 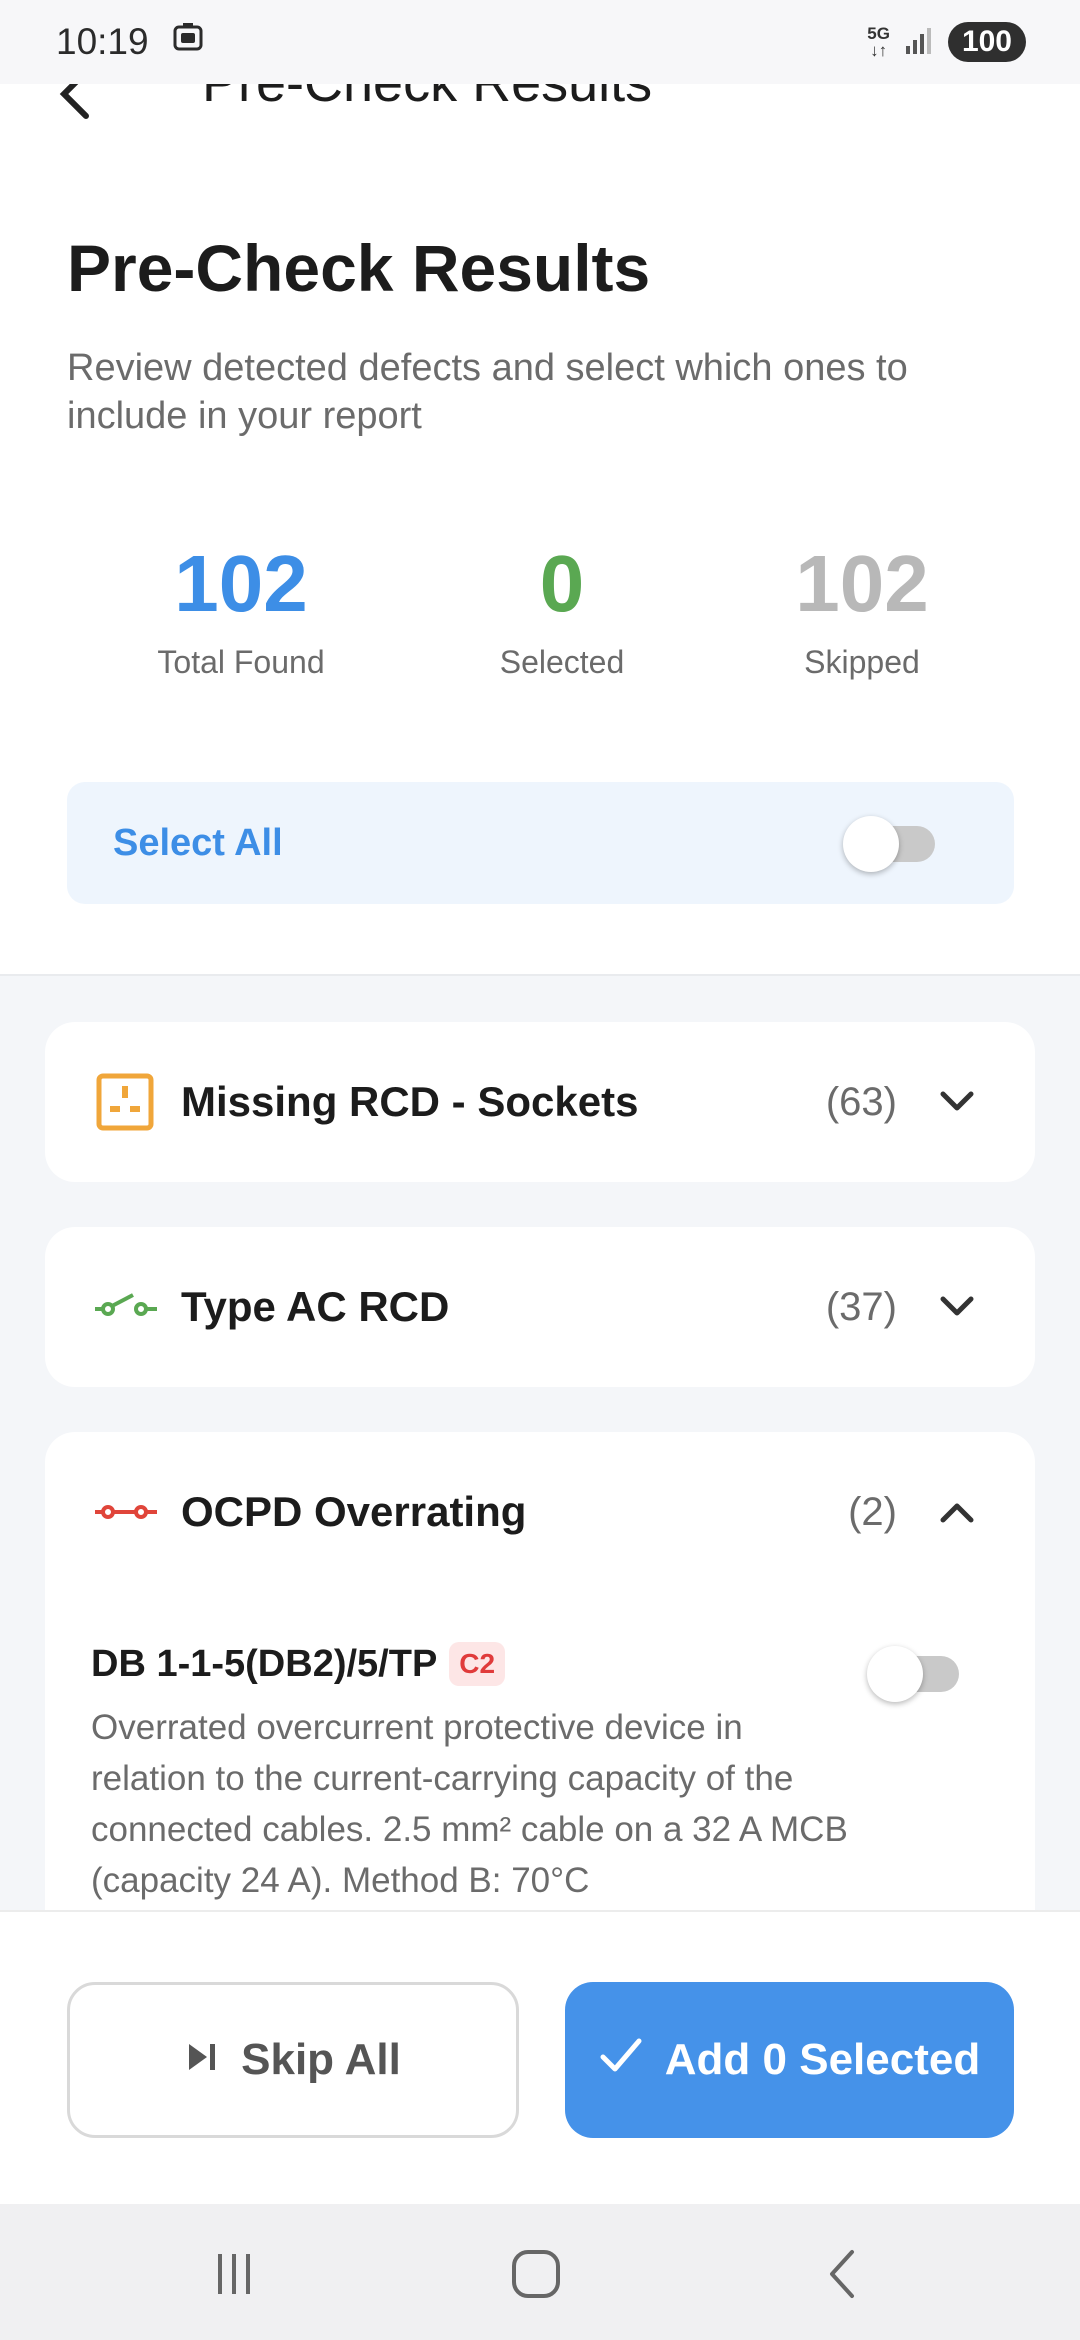 What do you see at coordinates (562, 662) in the screenshot?
I see `stat-selected-label: Selected` at bounding box center [562, 662].